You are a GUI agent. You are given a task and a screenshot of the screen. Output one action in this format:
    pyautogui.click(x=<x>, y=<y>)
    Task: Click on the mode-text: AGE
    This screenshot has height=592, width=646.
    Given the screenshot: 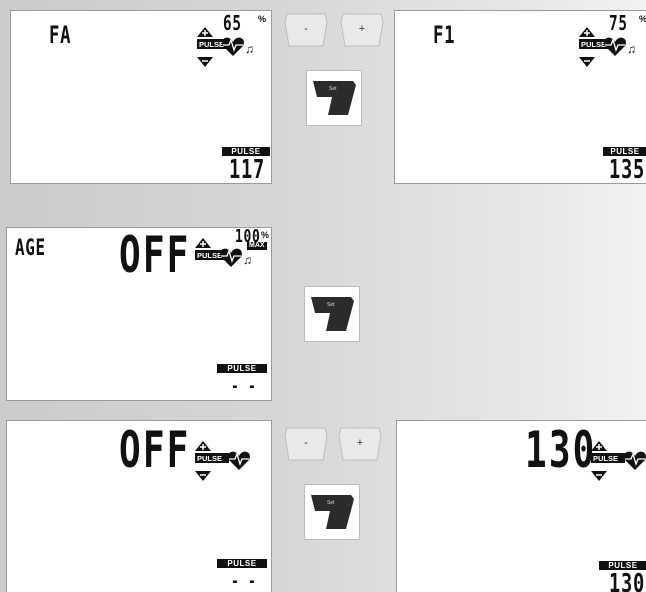 What is the action you would take?
    pyautogui.click(x=30, y=248)
    